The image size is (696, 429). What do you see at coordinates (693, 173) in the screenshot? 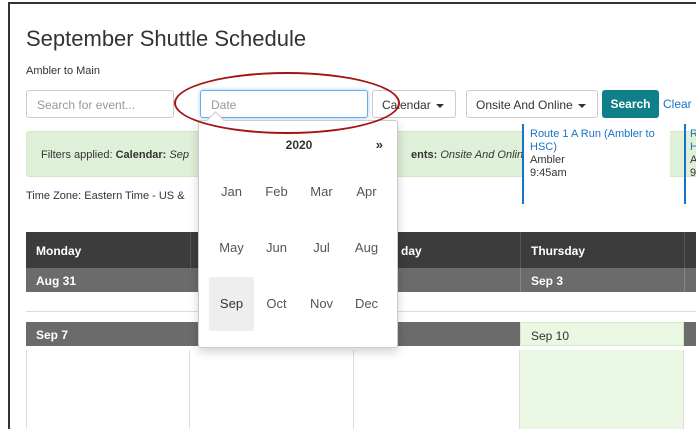
I see `event-partial-line: 9` at bounding box center [693, 173].